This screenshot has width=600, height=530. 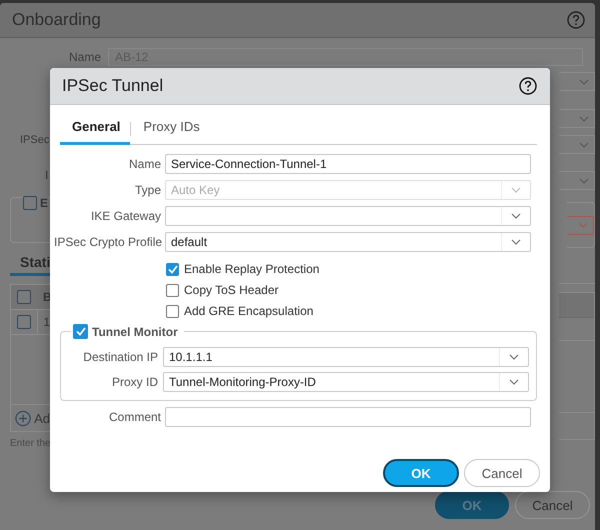 I want to click on checkbox-label: Enable Replay Protection, so click(x=252, y=269).